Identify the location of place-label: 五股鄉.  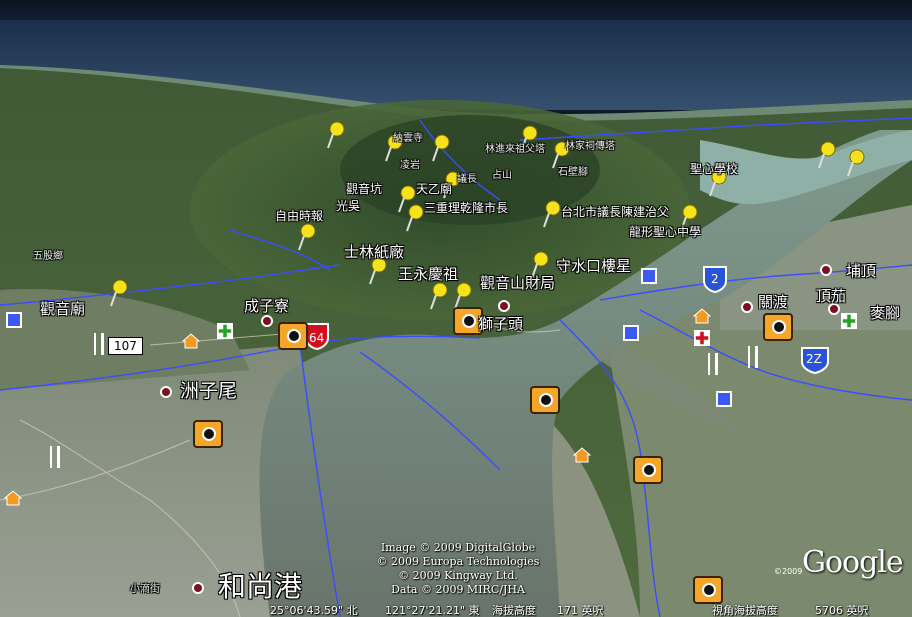
(48, 256).